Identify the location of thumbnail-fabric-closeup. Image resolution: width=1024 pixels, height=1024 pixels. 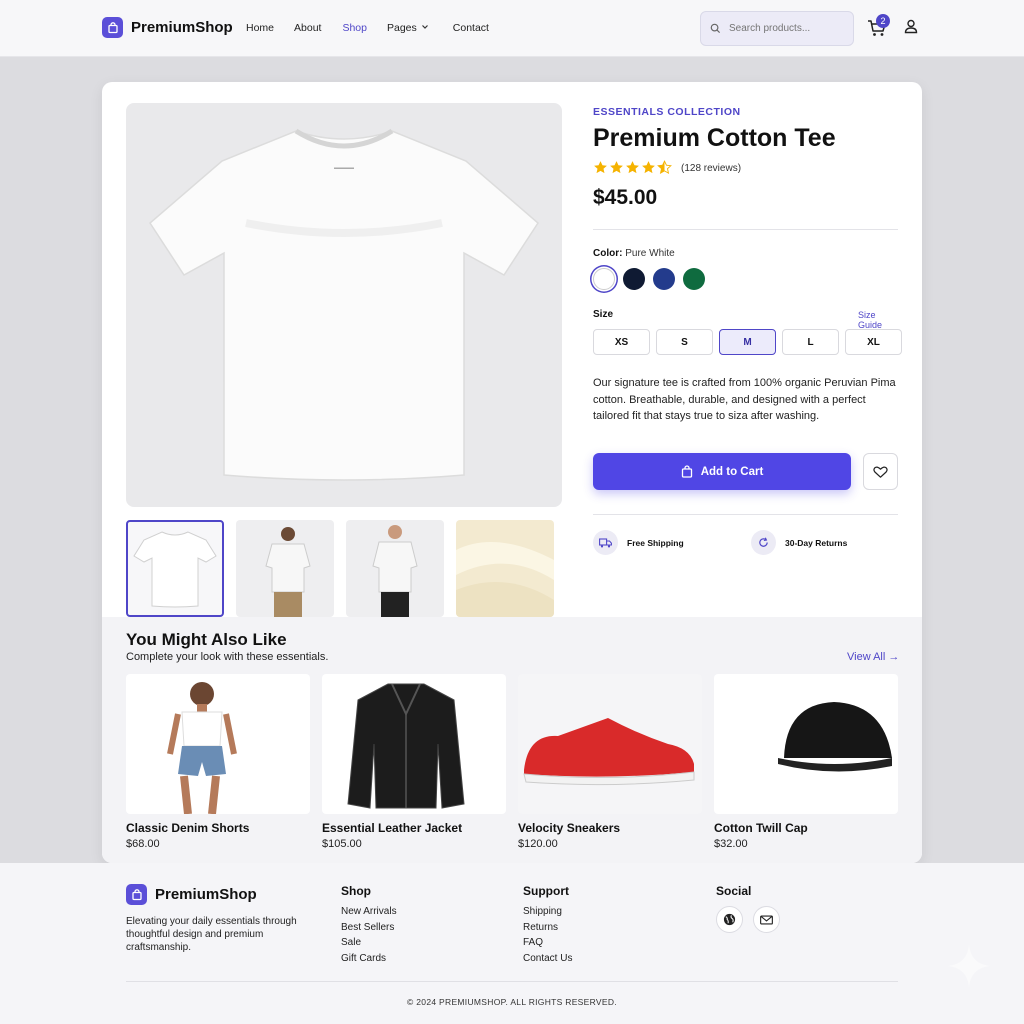
(505, 568).